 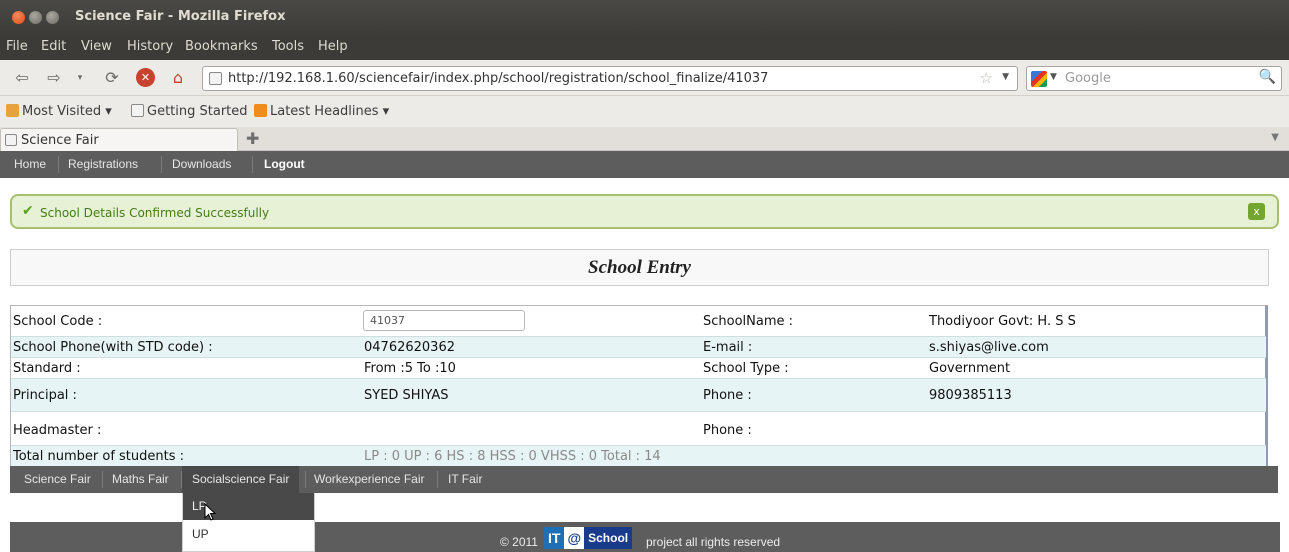 I want to click on menu-file: File, so click(x=17, y=46).